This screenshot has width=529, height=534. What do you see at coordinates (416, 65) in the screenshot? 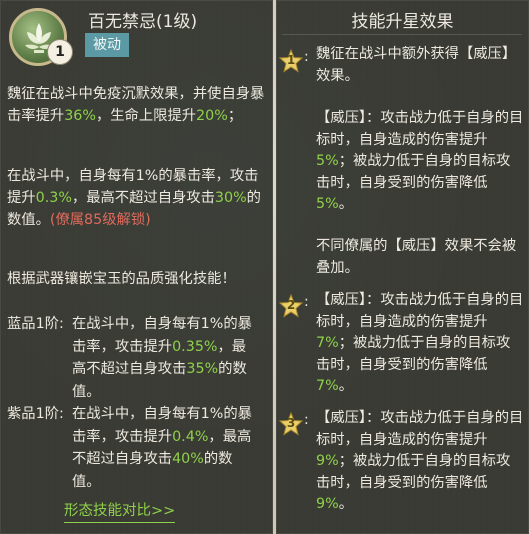
I see `star-1-text: 魏征在战斗中额外获得【威压】效果。` at bounding box center [416, 65].